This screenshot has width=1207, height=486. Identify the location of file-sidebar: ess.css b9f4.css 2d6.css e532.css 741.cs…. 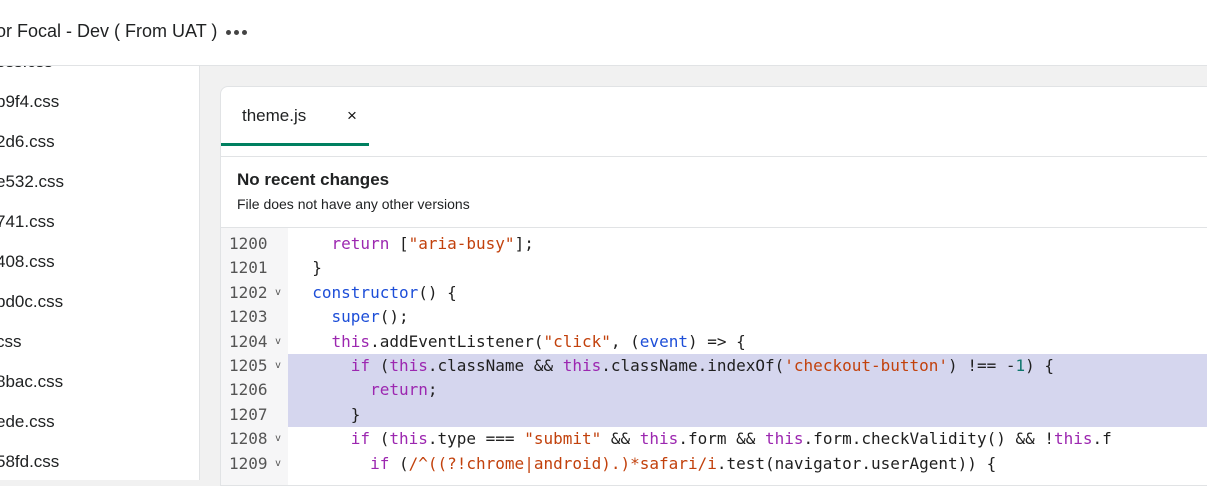
(100, 273).